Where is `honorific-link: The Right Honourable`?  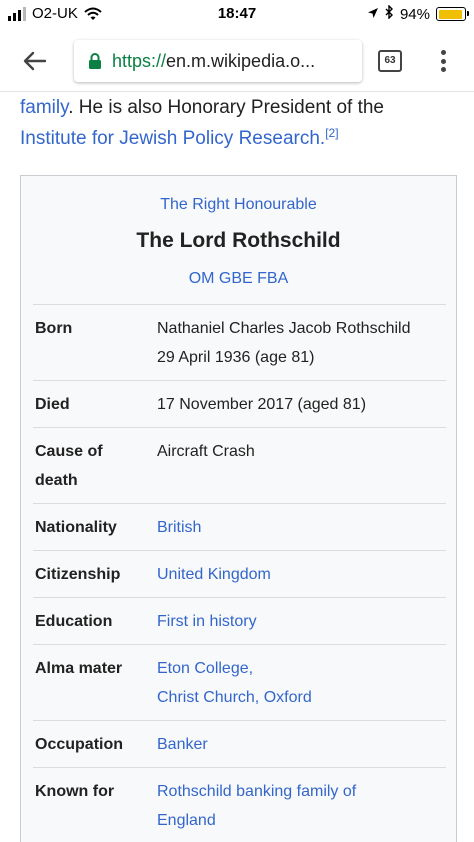 honorific-link: The Right Honourable is located at coordinates (238, 205).